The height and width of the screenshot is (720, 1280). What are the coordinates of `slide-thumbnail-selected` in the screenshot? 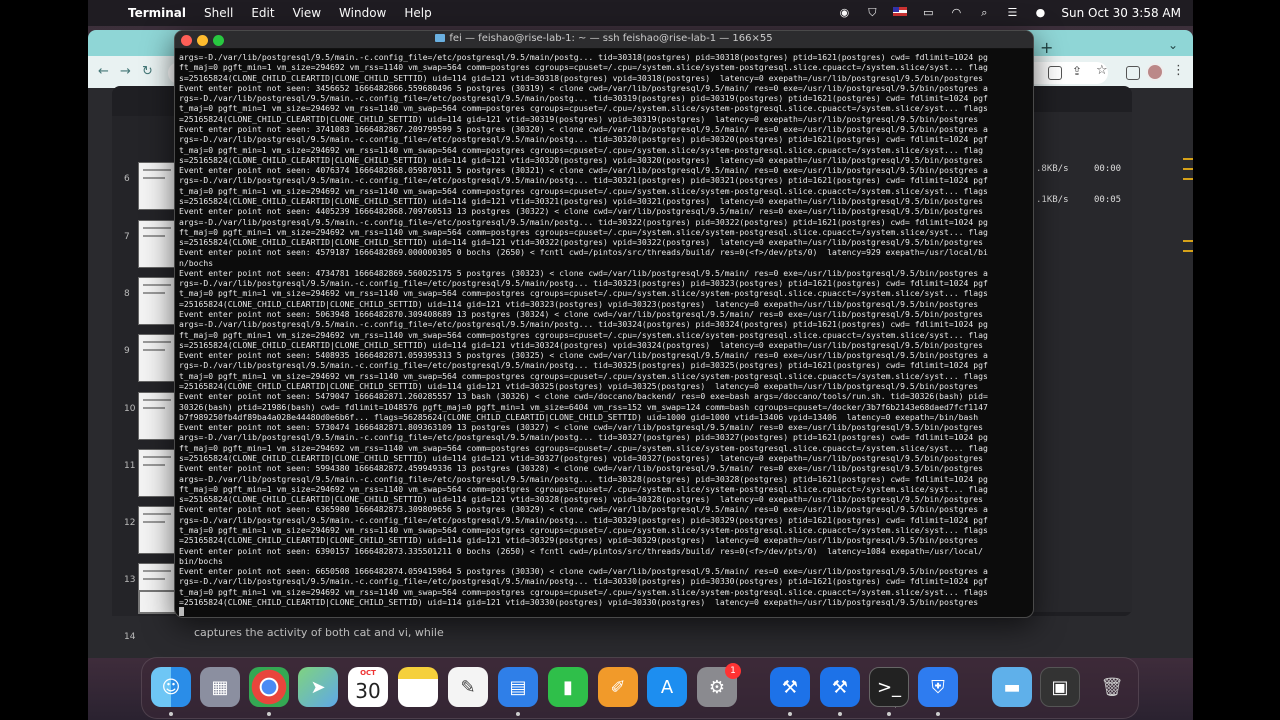 It's located at (158, 602).